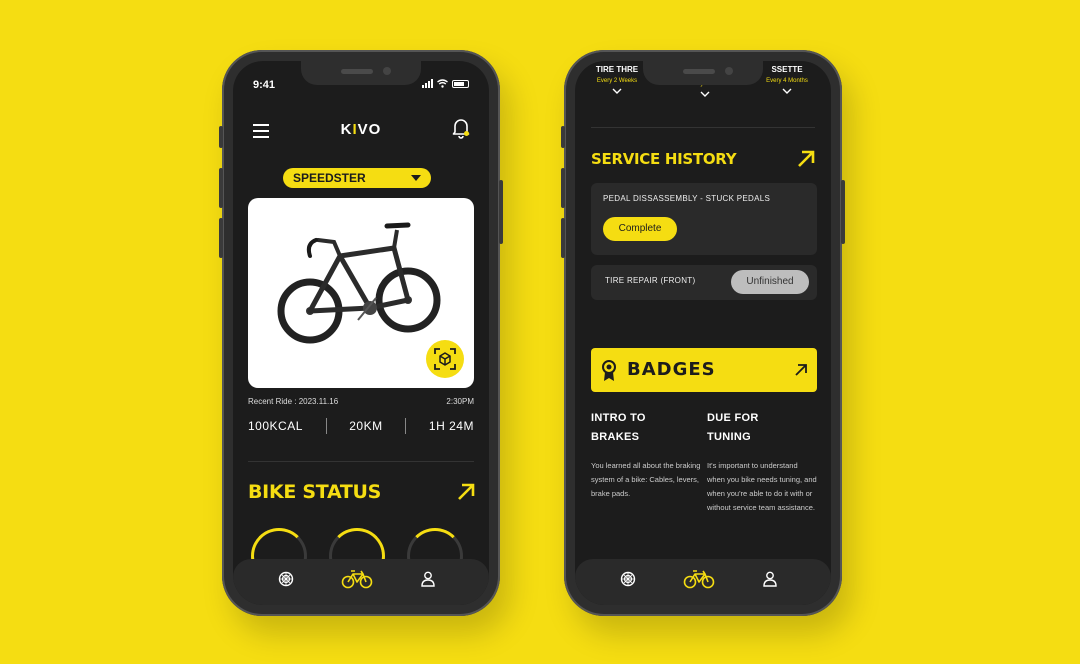  I want to click on service-name: PEDAL DISSASSEMBLY - STUCK PEDALS, so click(687, 198).